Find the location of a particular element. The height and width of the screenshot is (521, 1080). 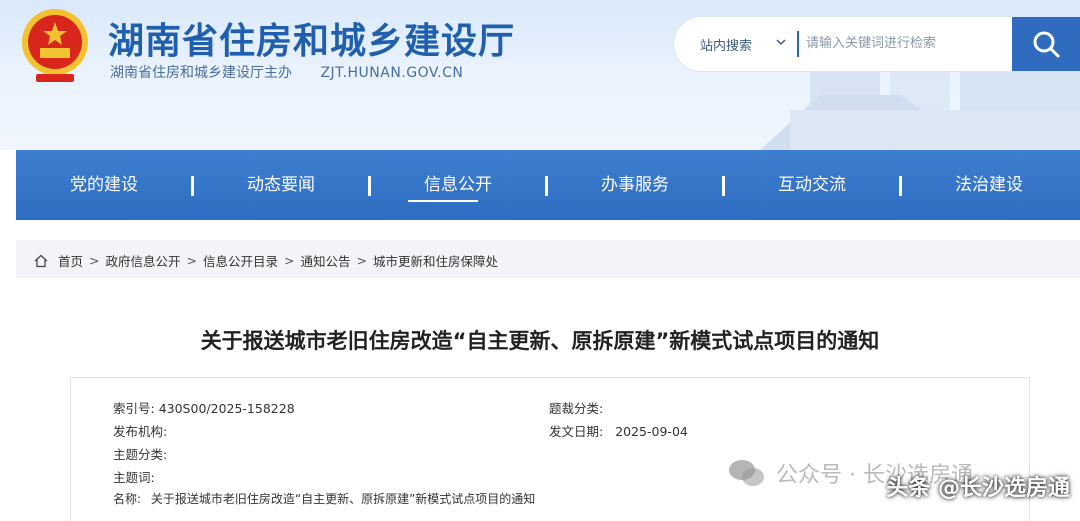

nav-item-party-building: 党的建设 is located at coordinates (104, 185).